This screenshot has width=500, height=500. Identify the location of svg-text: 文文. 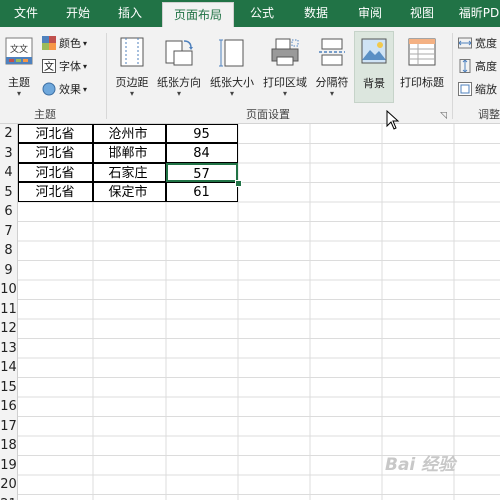
(19, 49).